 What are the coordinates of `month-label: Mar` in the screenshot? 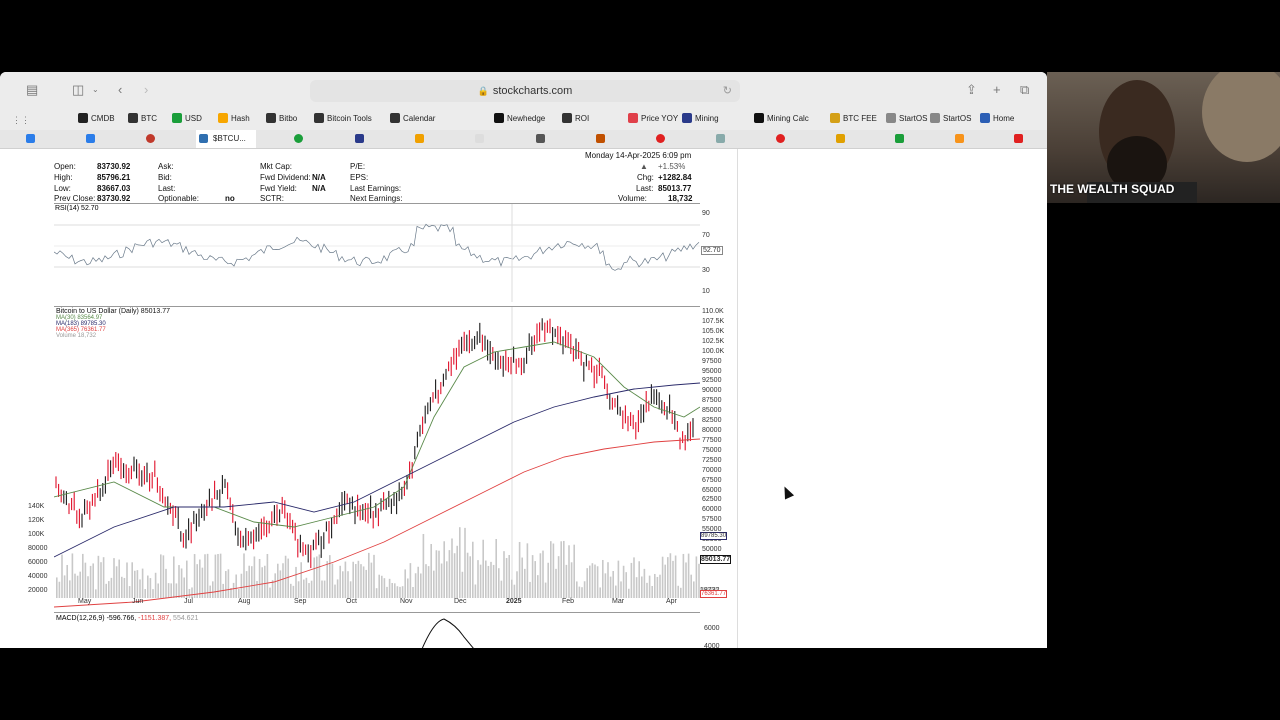 It's located at (618, 601).